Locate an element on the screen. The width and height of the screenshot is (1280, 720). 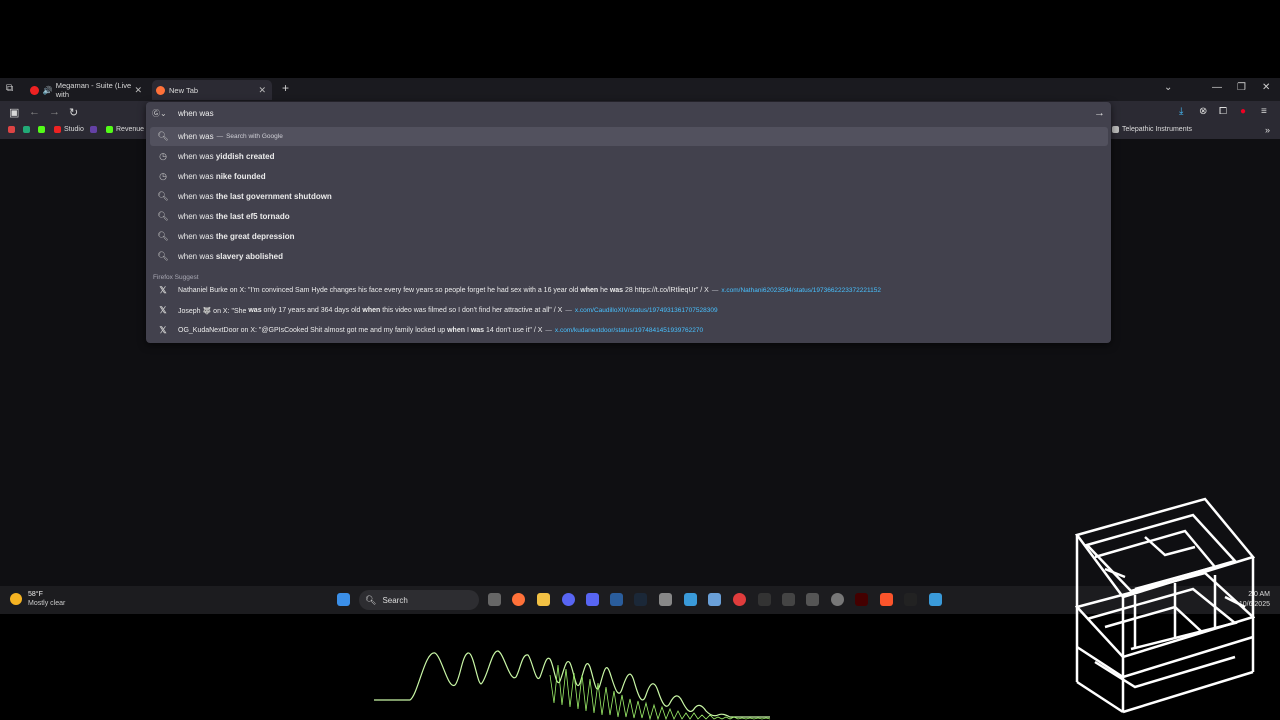
x-app-icon is located at coordinates (910, 599).